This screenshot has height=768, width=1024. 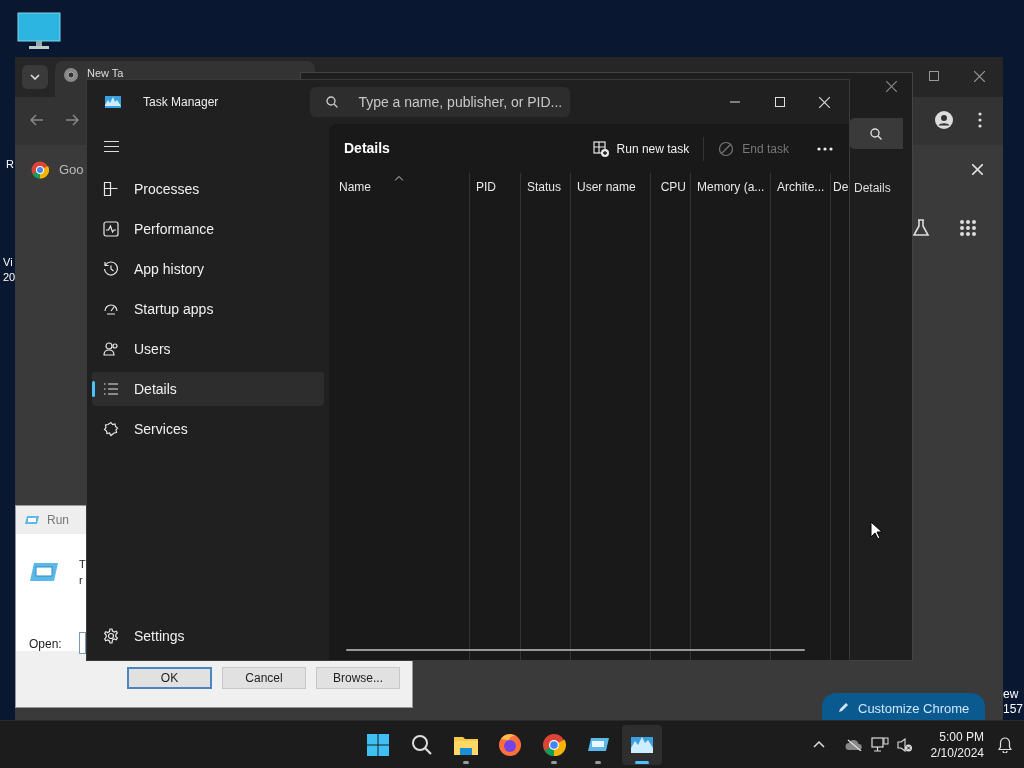 I want to click on column-header: User name, so click(x=610, y=187).